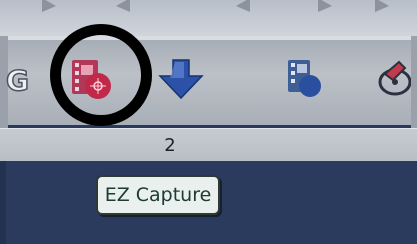  I want to click on page-indicator-bar, so click(208, 145).